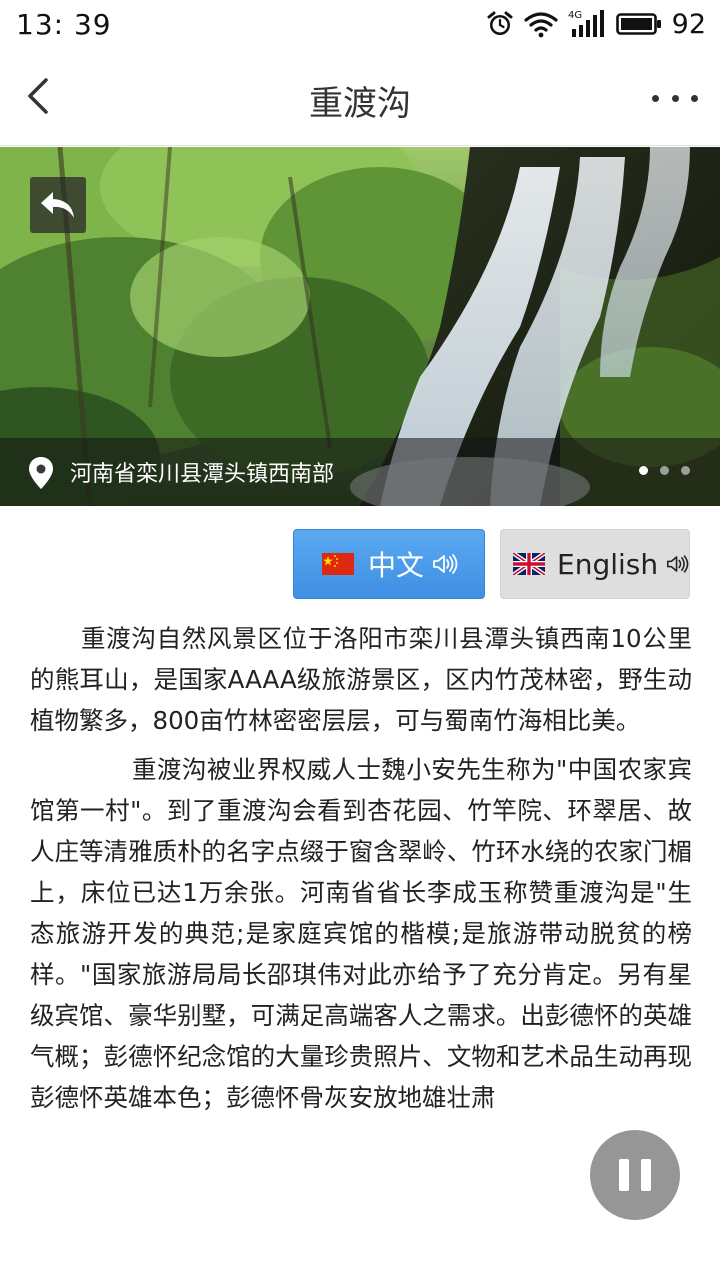  Describe the element at coordinates (338, 564) in the screenshot. I see `china-flag-icon` at that location.